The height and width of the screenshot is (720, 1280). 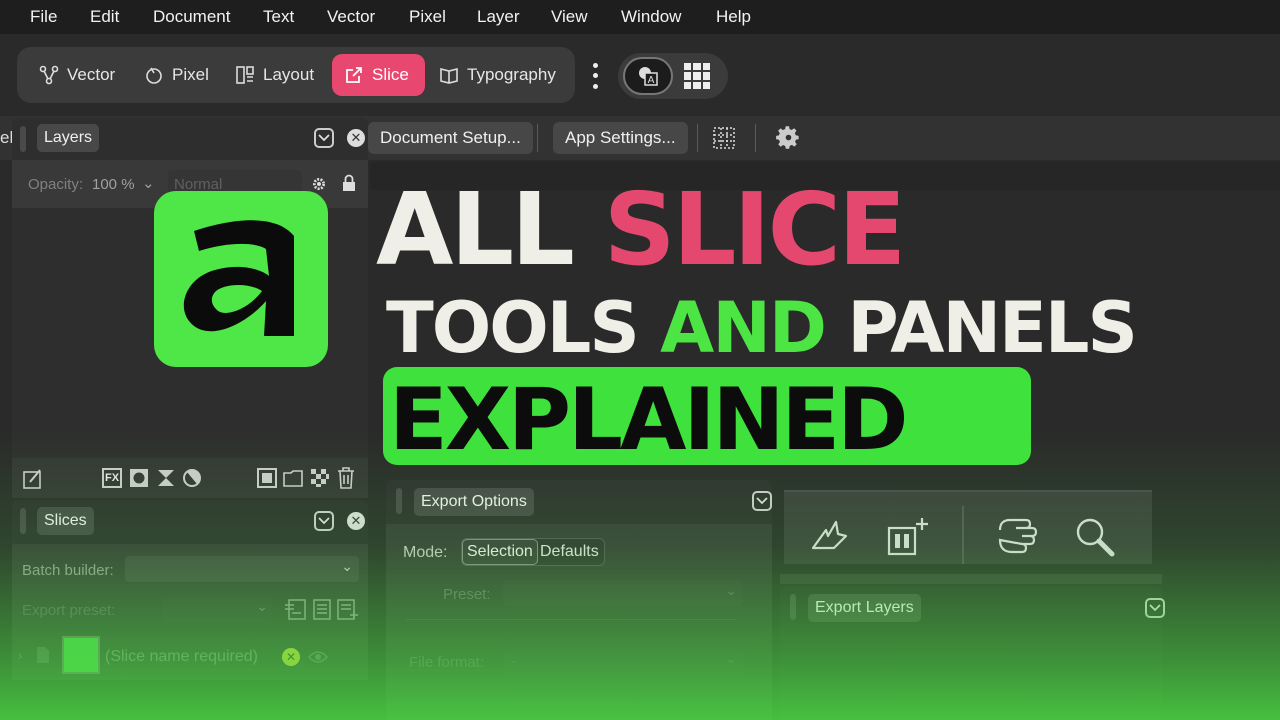 I want to click on vector-persona-icon, so click(x=49, y=75).